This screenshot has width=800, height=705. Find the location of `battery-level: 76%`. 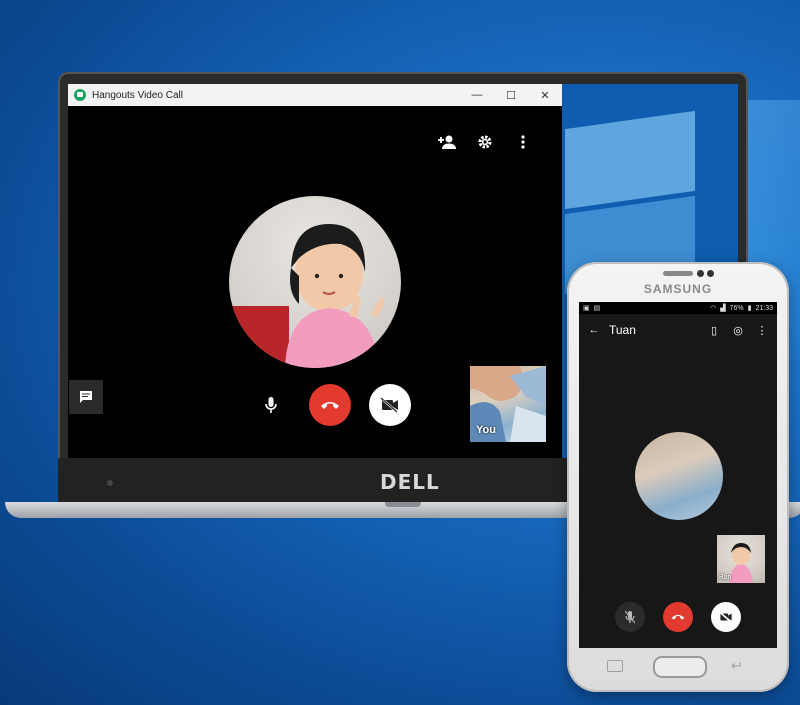

battery-level: 76% is located at coordinates (736, 308).